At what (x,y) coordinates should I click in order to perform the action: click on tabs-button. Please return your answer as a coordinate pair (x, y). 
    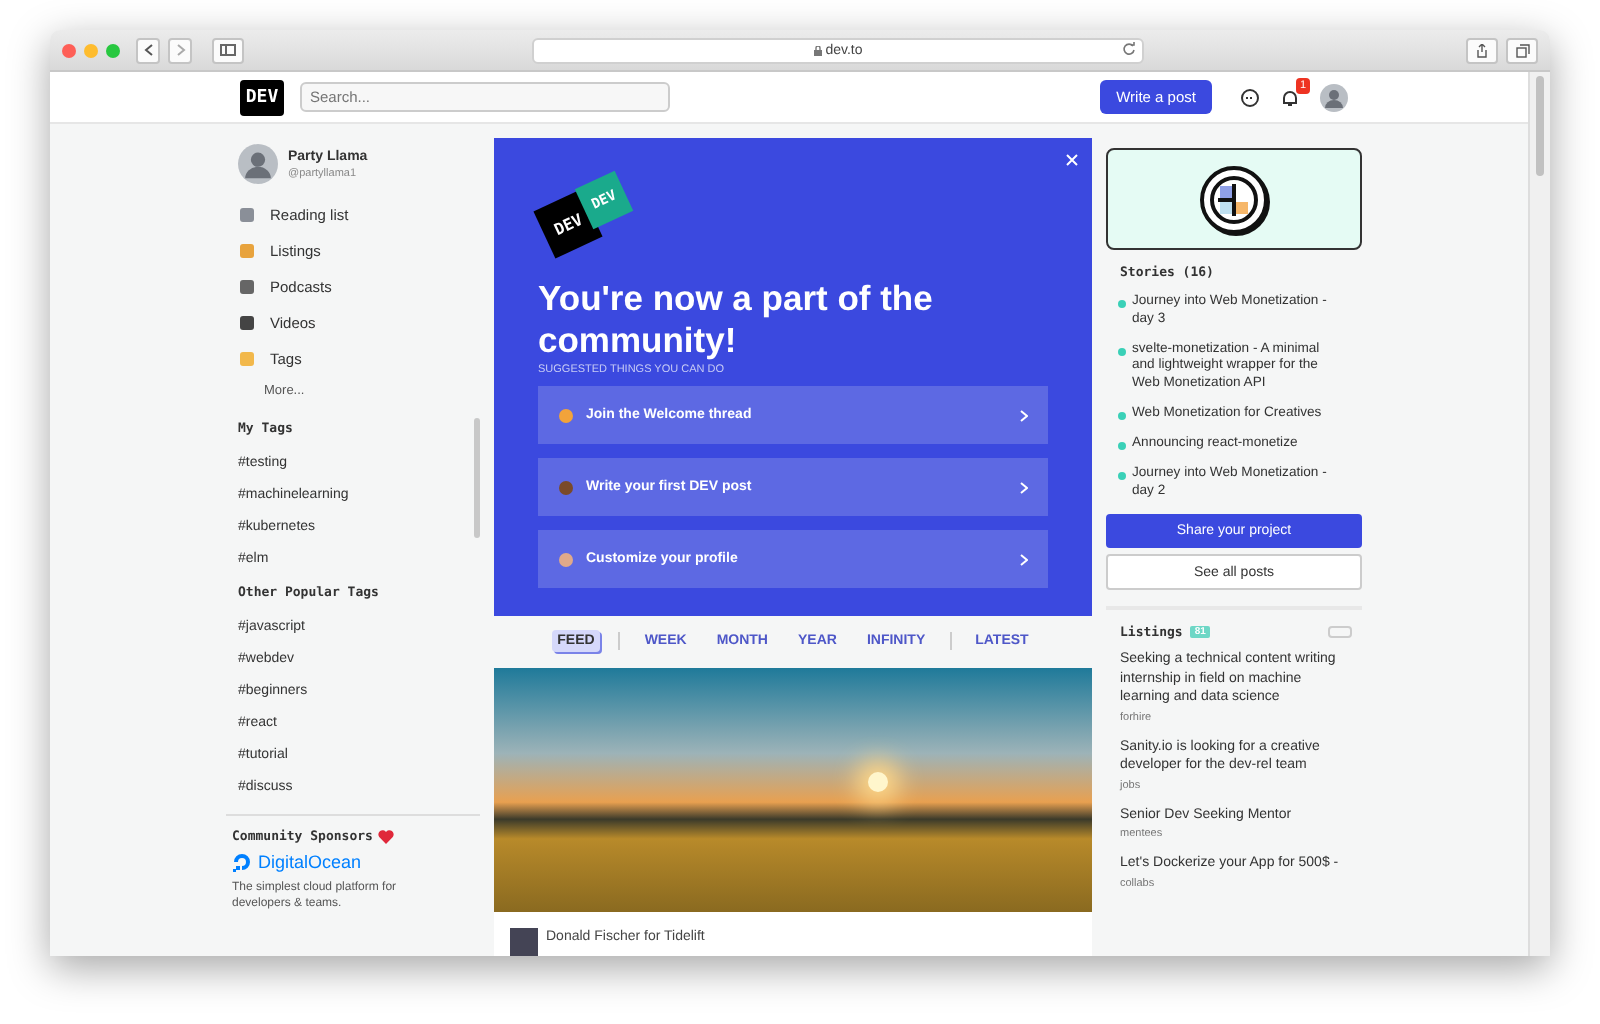
    Looking at the image, I should click on (1522, 50).